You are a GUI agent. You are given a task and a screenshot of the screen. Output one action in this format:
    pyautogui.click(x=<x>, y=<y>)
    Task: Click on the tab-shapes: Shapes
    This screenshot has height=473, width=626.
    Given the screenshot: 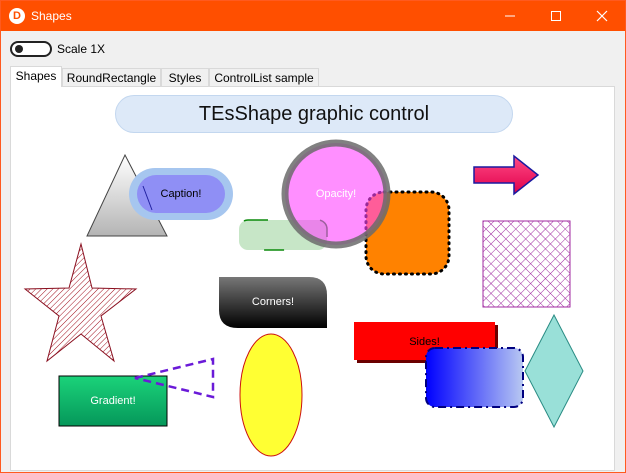 What is the action you would take?
    pyautogui.click(x=36, y=76)
    